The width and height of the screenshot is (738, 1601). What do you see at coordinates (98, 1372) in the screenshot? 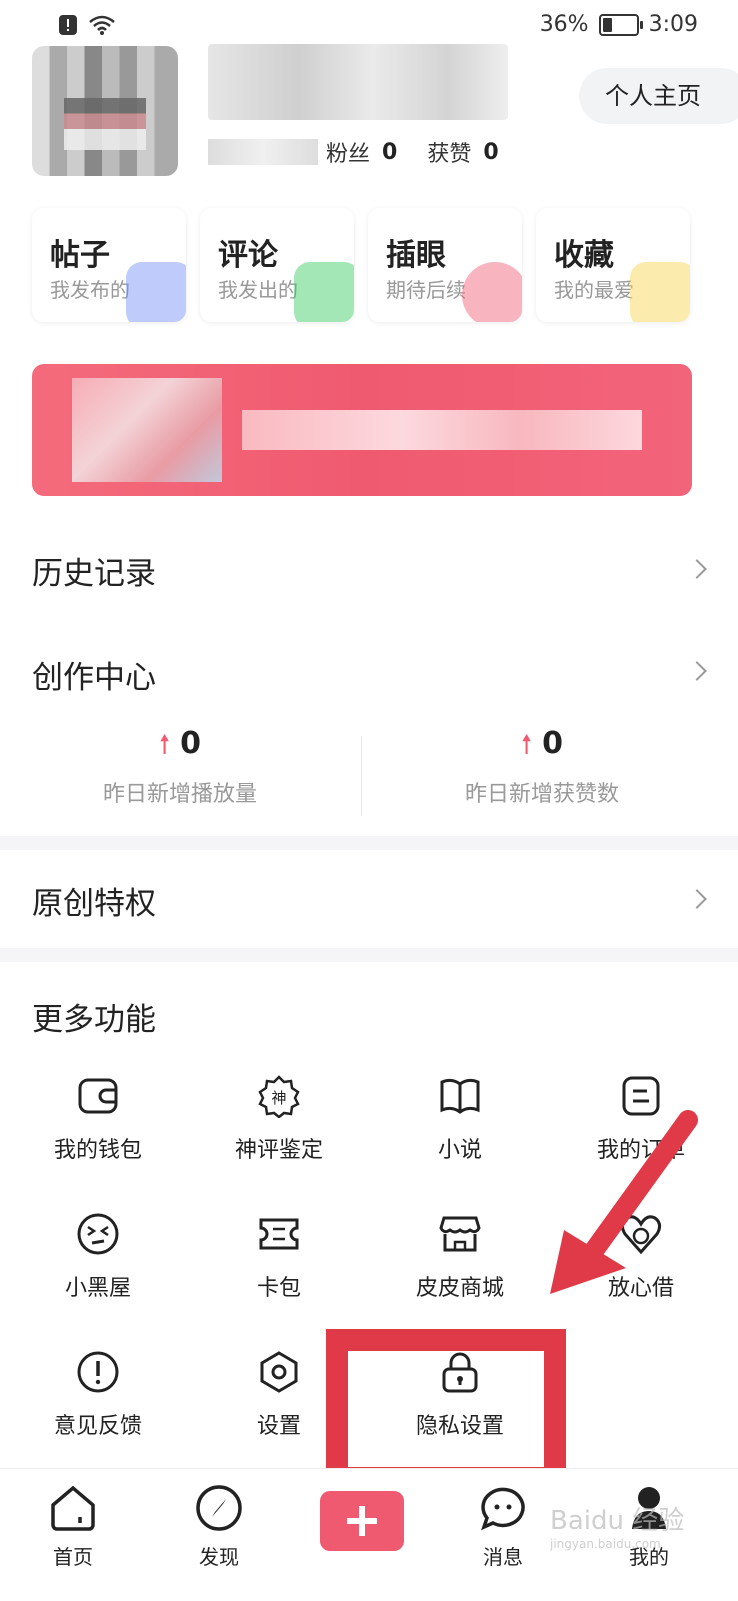
I see `exclamation-icon` at bounding box center [98, 1372].